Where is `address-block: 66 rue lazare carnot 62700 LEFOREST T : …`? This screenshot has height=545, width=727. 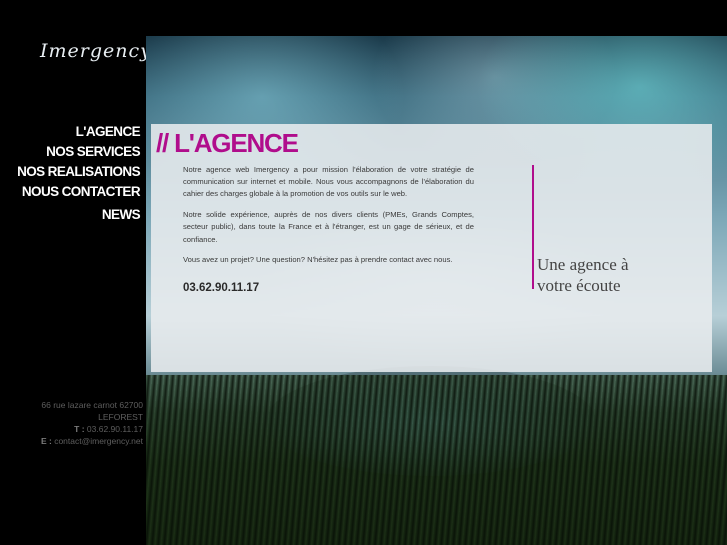
address-block: 66 rue lazare carnot 62700 LEFOREST T : … is located at coordinates (71, 423).